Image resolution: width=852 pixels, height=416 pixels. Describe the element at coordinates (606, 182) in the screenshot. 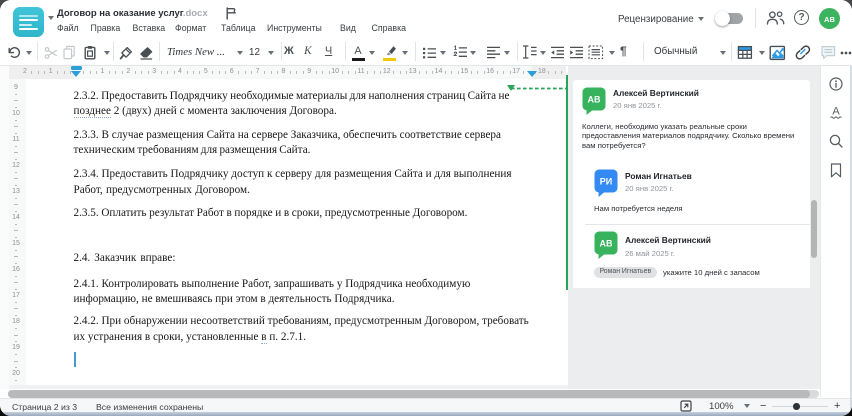

I see `svg-text: РИ` at that location.